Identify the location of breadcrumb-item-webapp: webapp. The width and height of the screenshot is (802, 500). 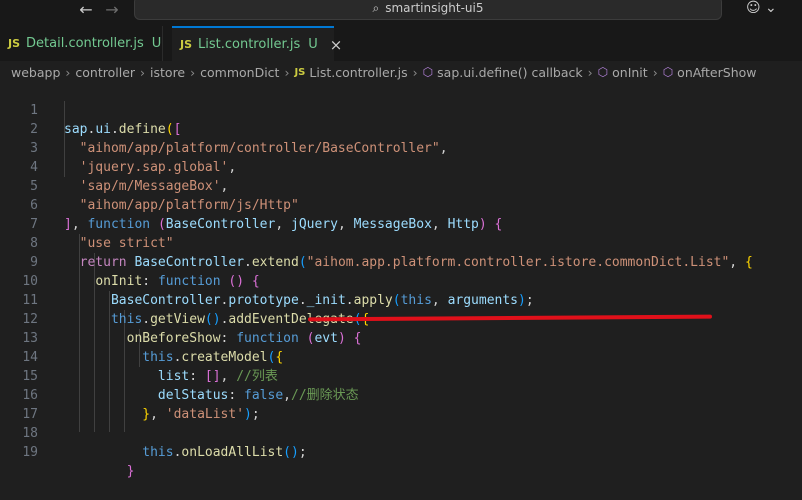
(35, 72).